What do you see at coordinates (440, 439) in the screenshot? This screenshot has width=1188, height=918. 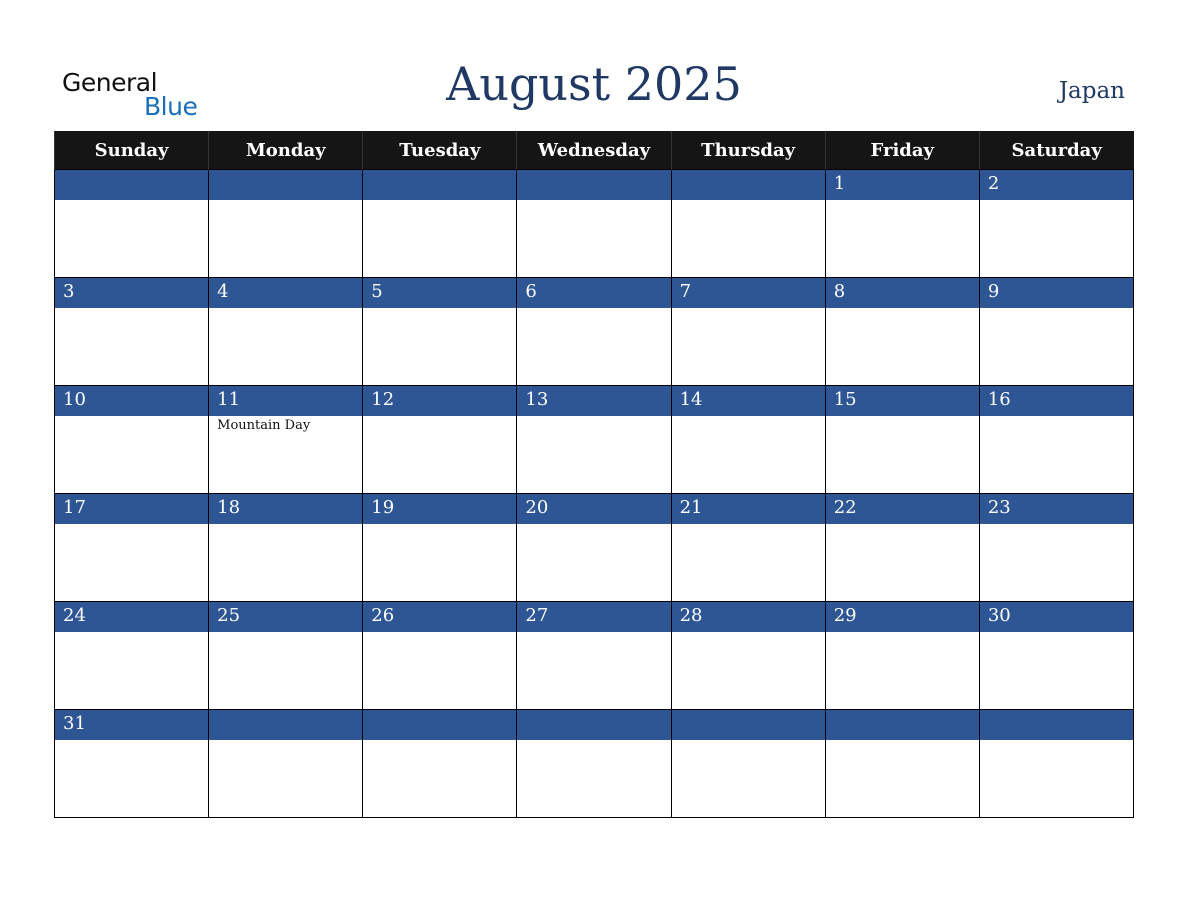 I see `day-cell: 12` at bounding box center [440, 439].